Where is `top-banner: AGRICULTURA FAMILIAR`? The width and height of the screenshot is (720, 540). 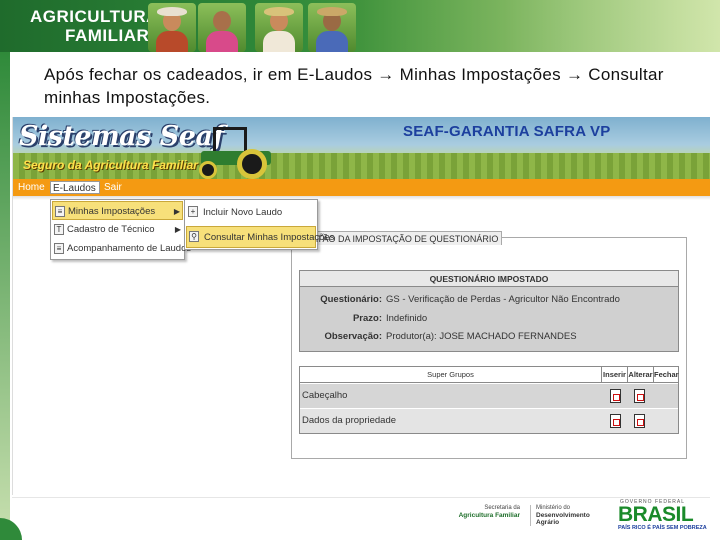
top-banner: AGRICULTURA FAMILIAR is located at coordinates (360, 26).